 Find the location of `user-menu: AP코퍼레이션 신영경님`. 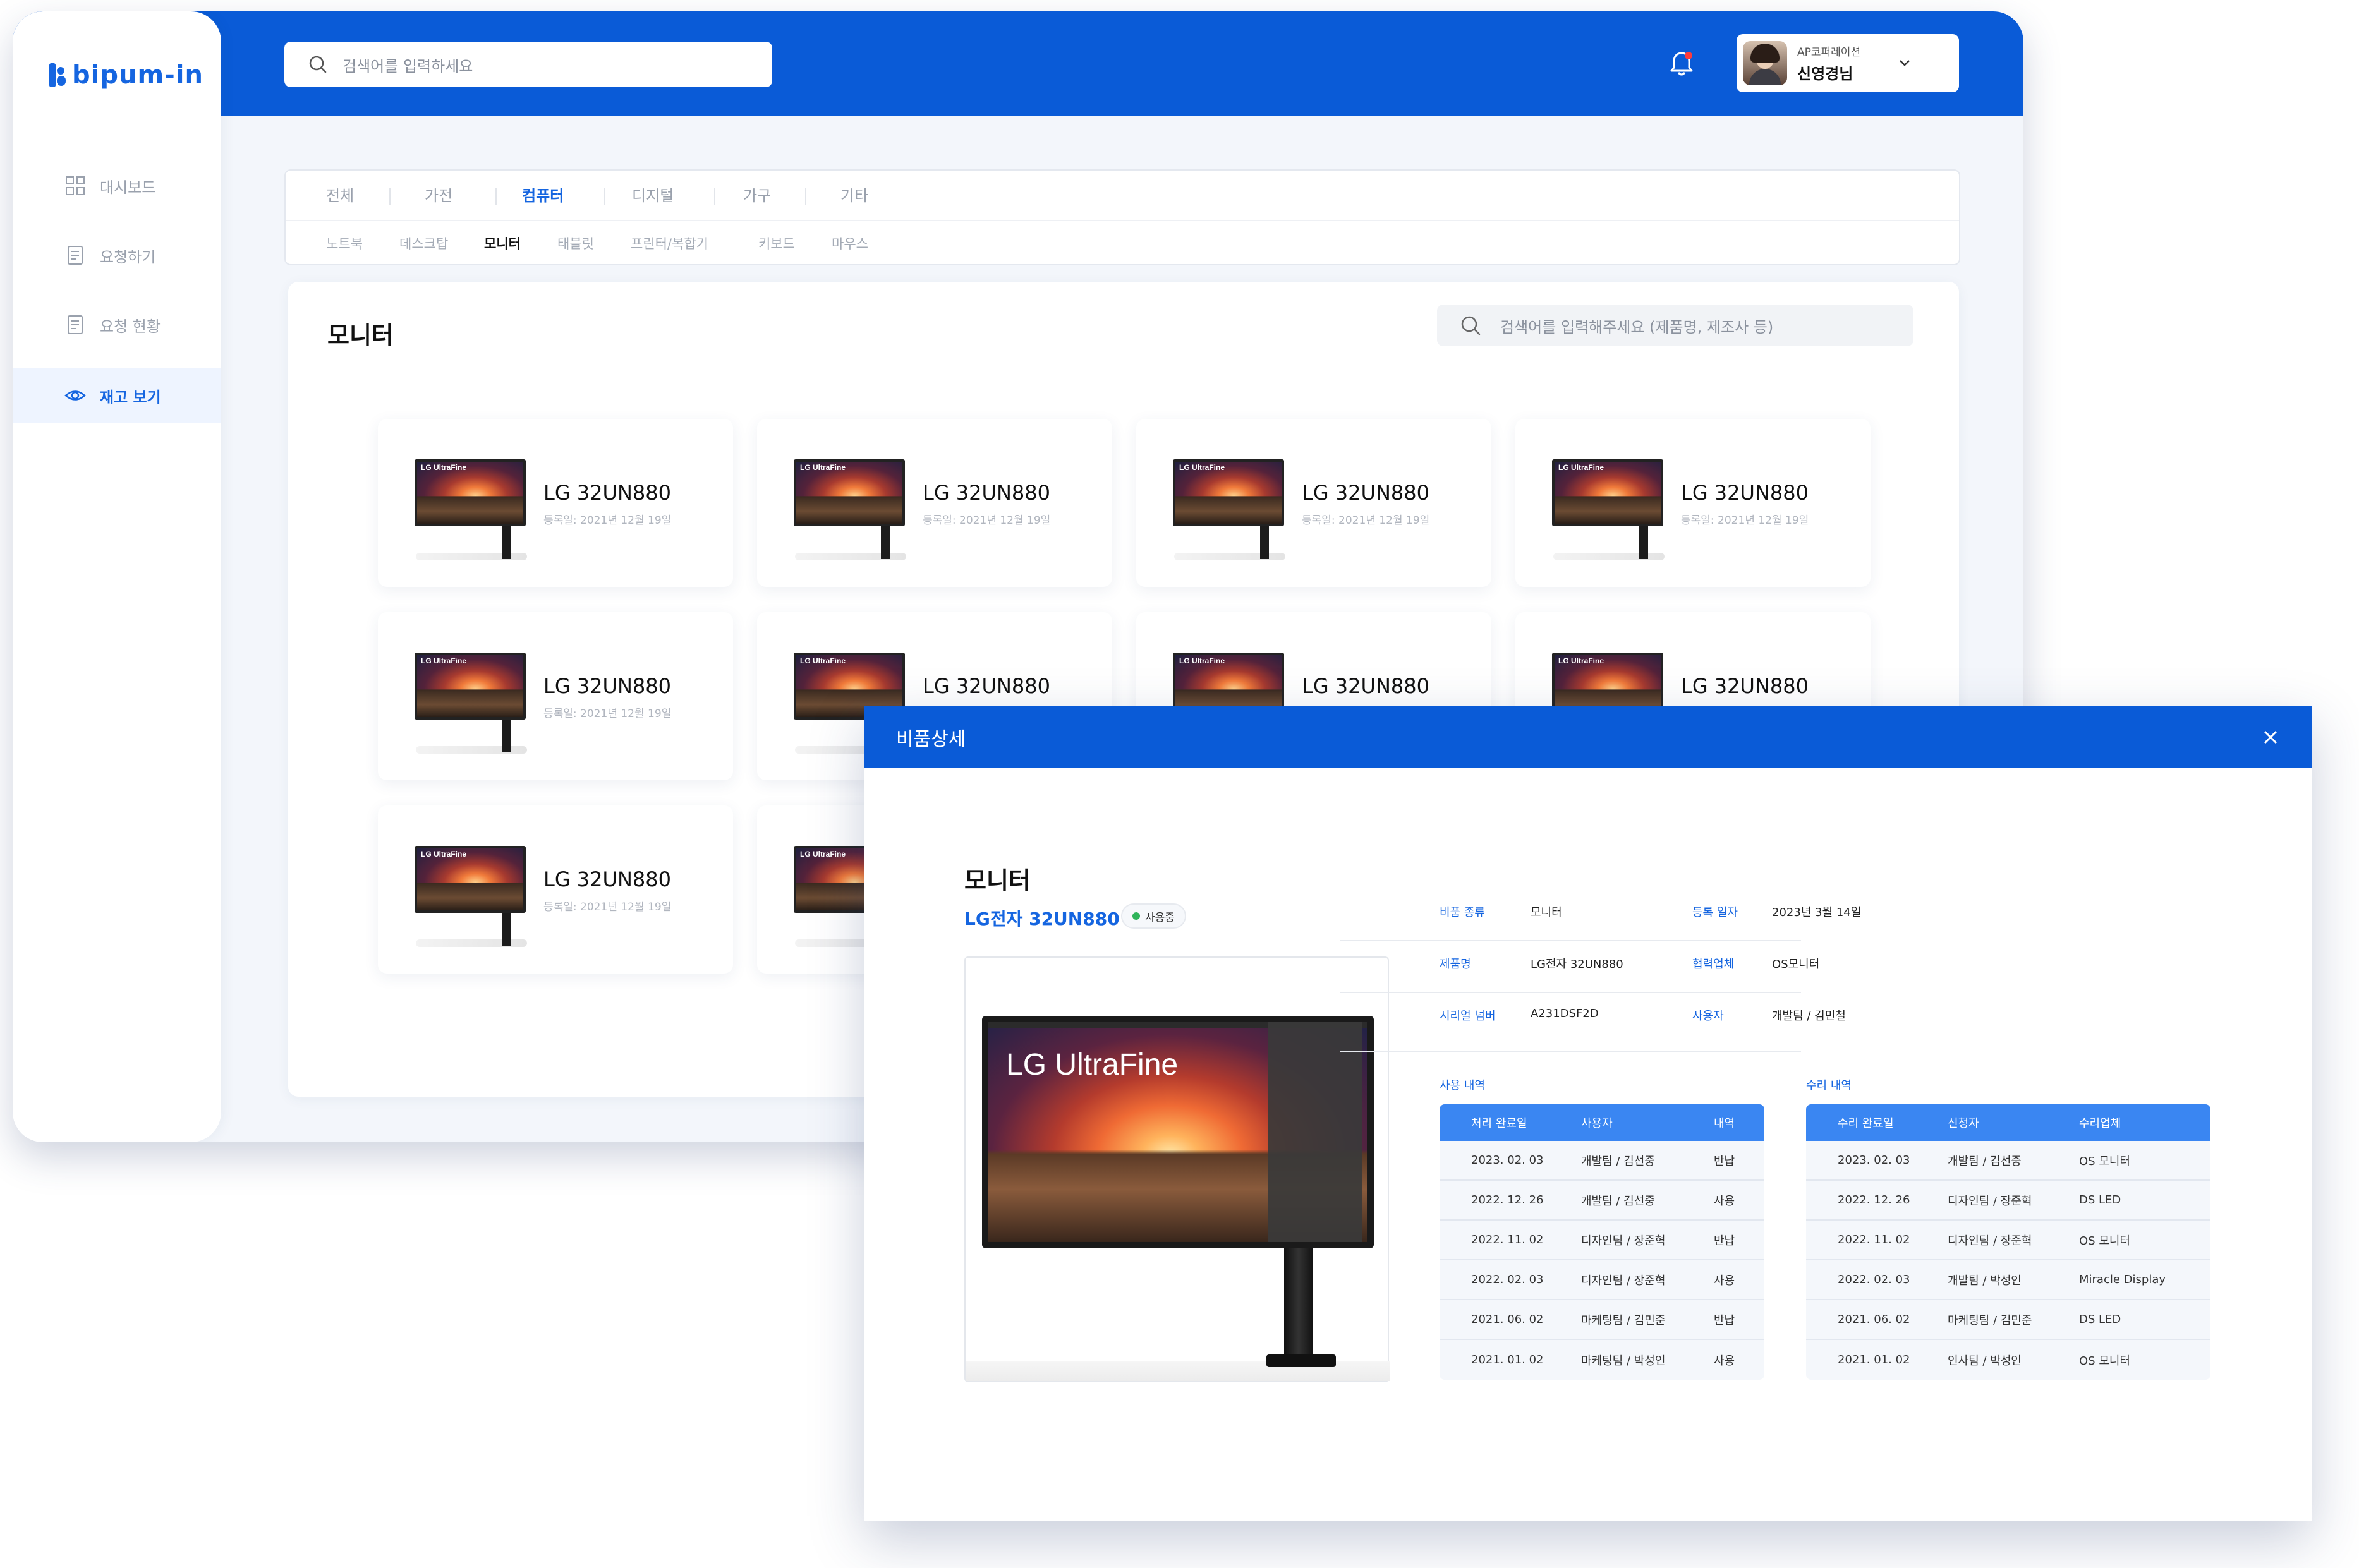

user-menu: AP코퍼레이션 신영경님 is located at coordinates (1848, 63).